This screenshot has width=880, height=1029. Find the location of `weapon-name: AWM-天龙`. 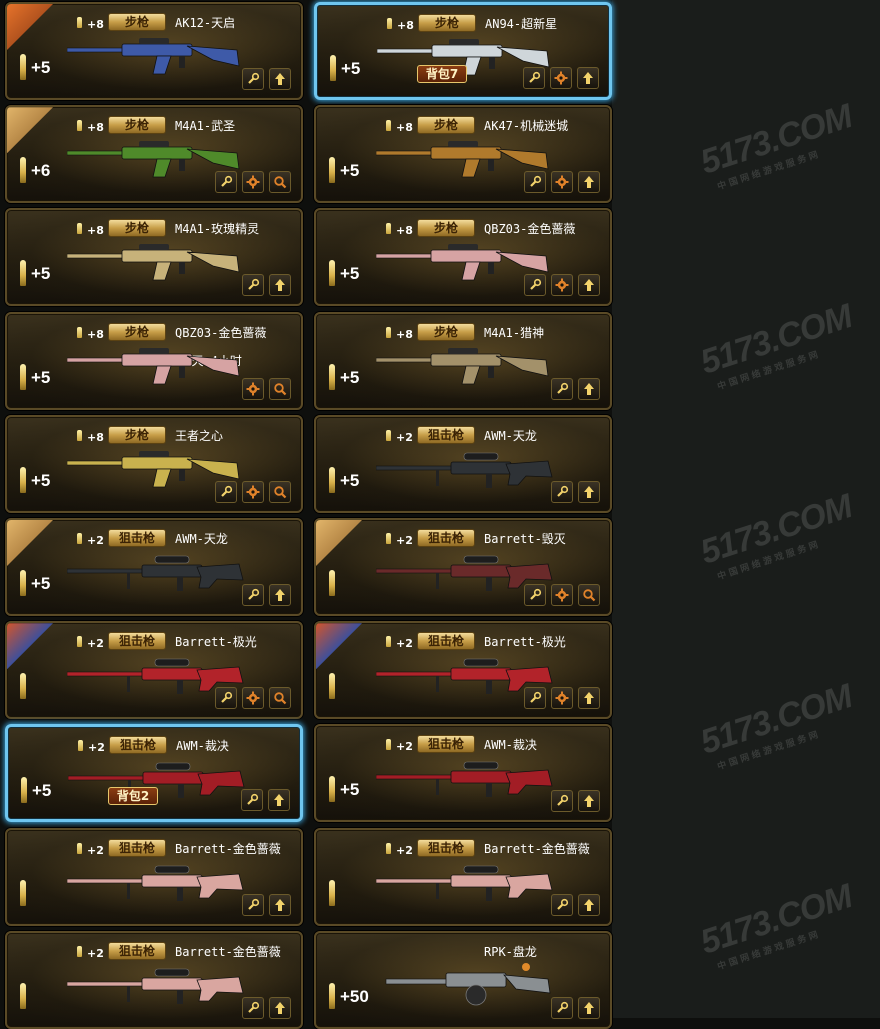

weapon-name: AWM-天龙 is located at coordinates (510, 435).